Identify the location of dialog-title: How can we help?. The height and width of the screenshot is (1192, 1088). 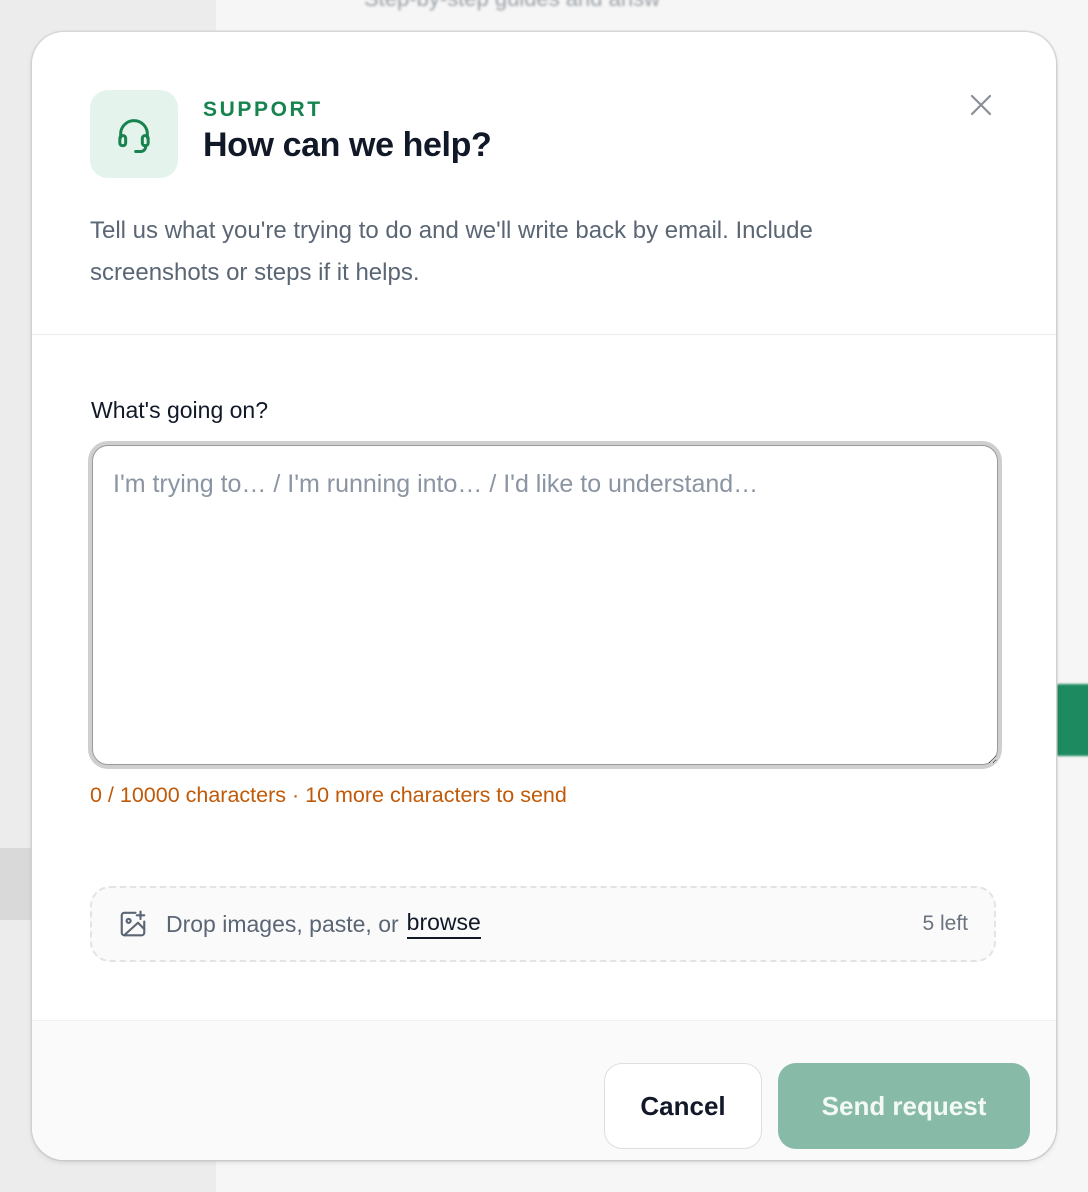
(347, 145).